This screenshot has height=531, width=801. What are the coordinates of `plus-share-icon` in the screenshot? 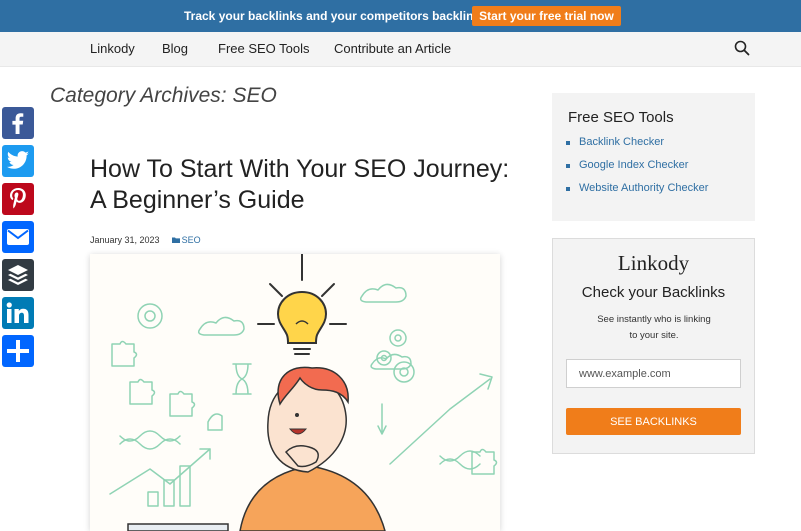 It's located at (18, 351).